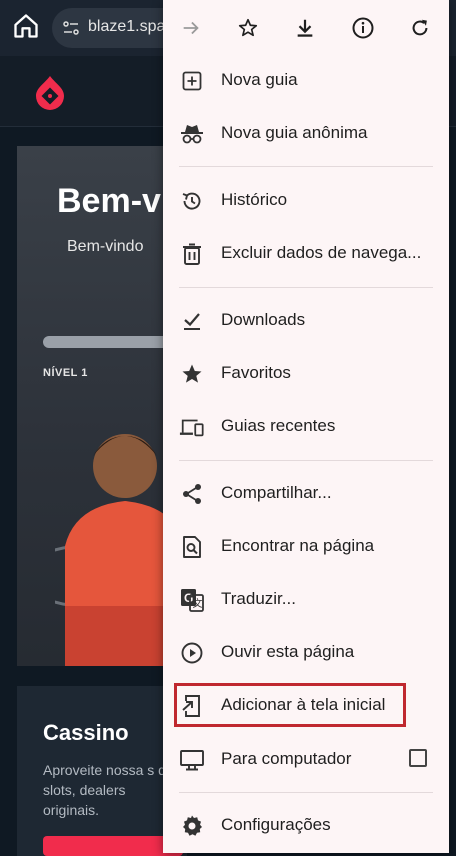  I want to click on menu-item-label: Histórico, so click(254, 199).